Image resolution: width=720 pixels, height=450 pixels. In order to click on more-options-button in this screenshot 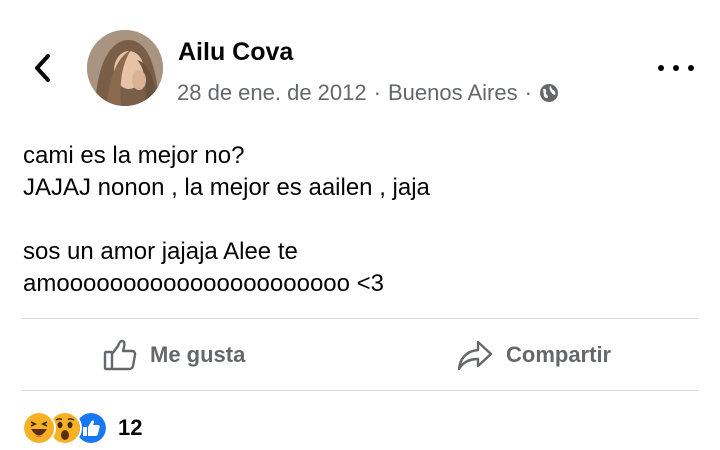, I will do `click(676, 68)`.